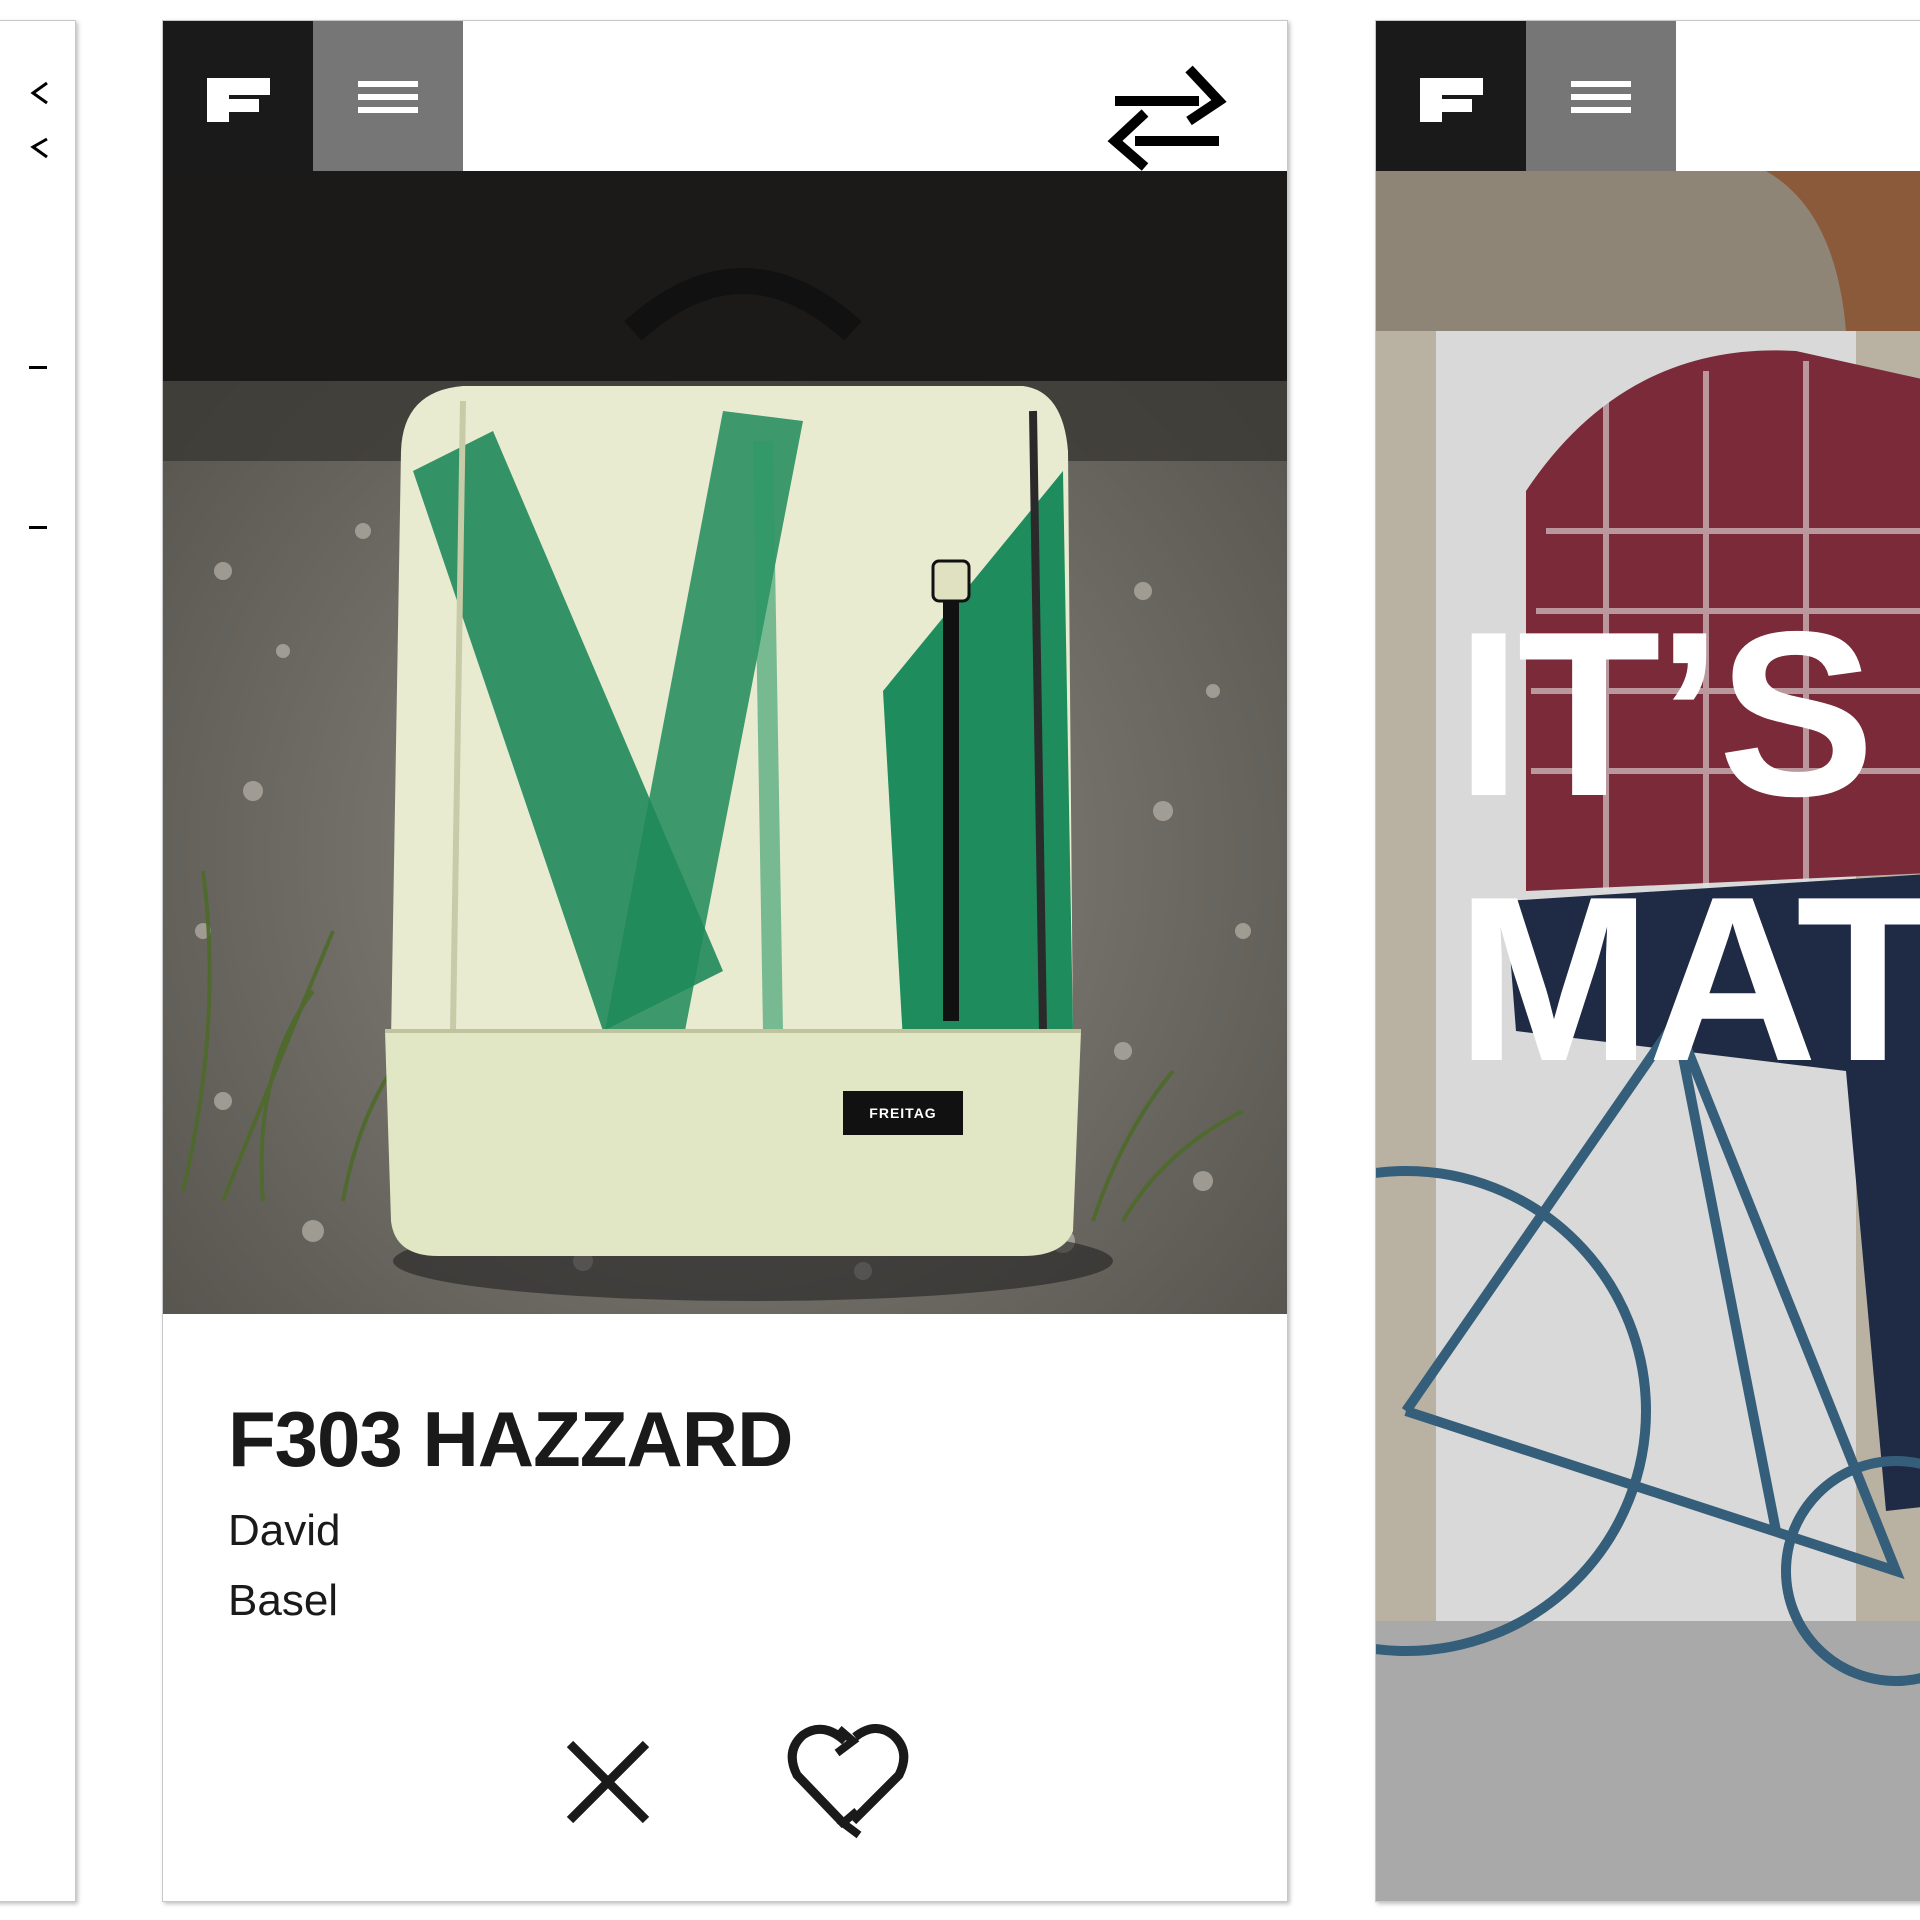 Image resolution: width=1920 pixels, height=1920 pixels. What do you see at coordinates (1688, 978) in the screenshot?
I see `headline-line-2: MAT` at bounding box center [1688, 978].